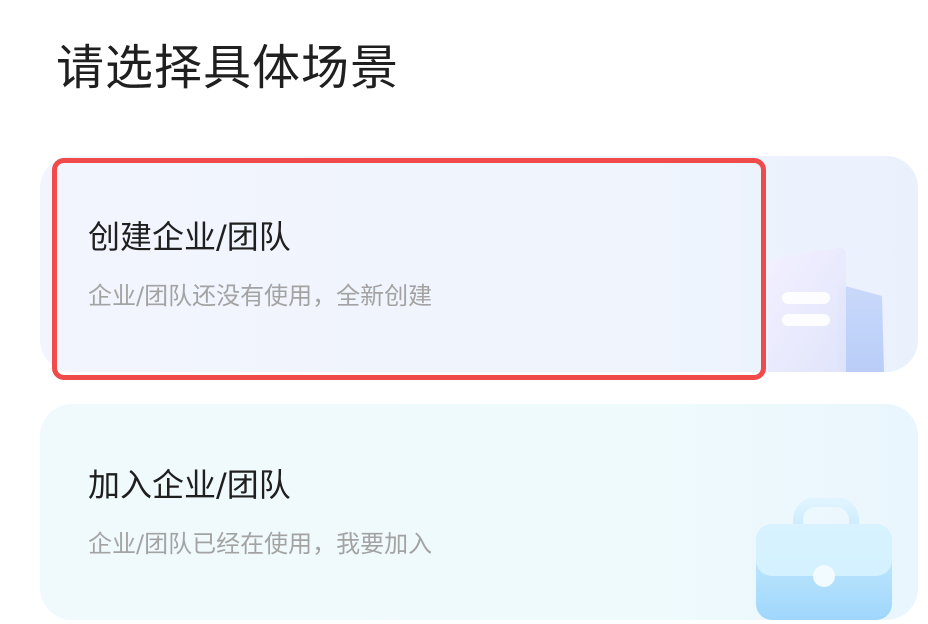  I want to click on join-team-subtitle: 企业/团队已经在使用，我要加入, so click(260, 544).